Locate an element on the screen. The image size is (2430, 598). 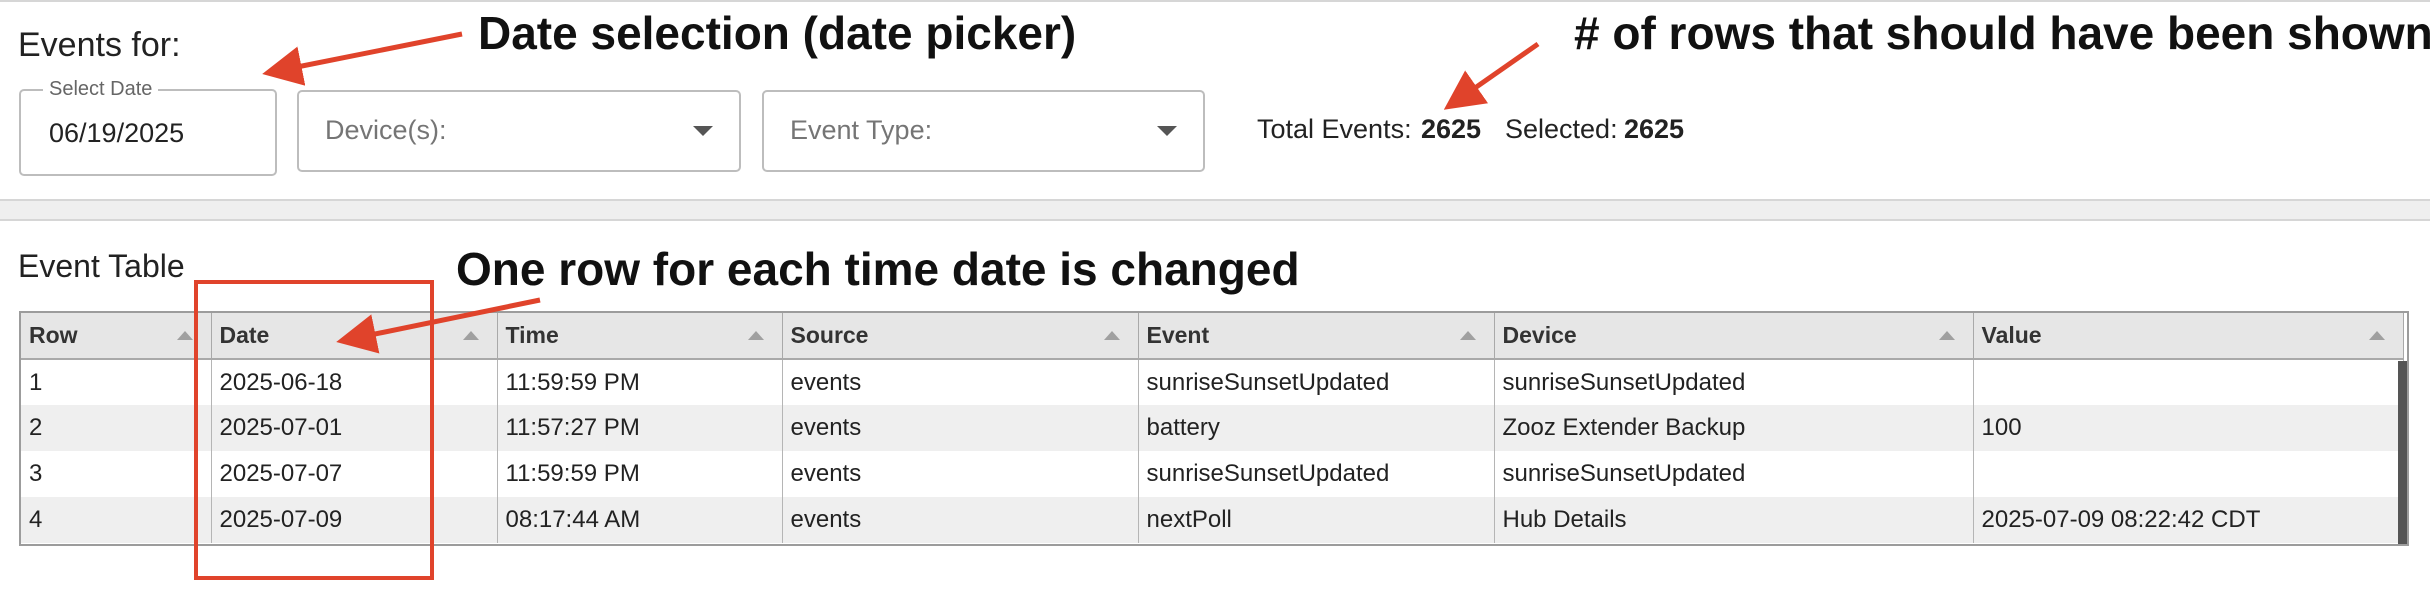
arrow-to-date-column is located at coordinates (438, 325).